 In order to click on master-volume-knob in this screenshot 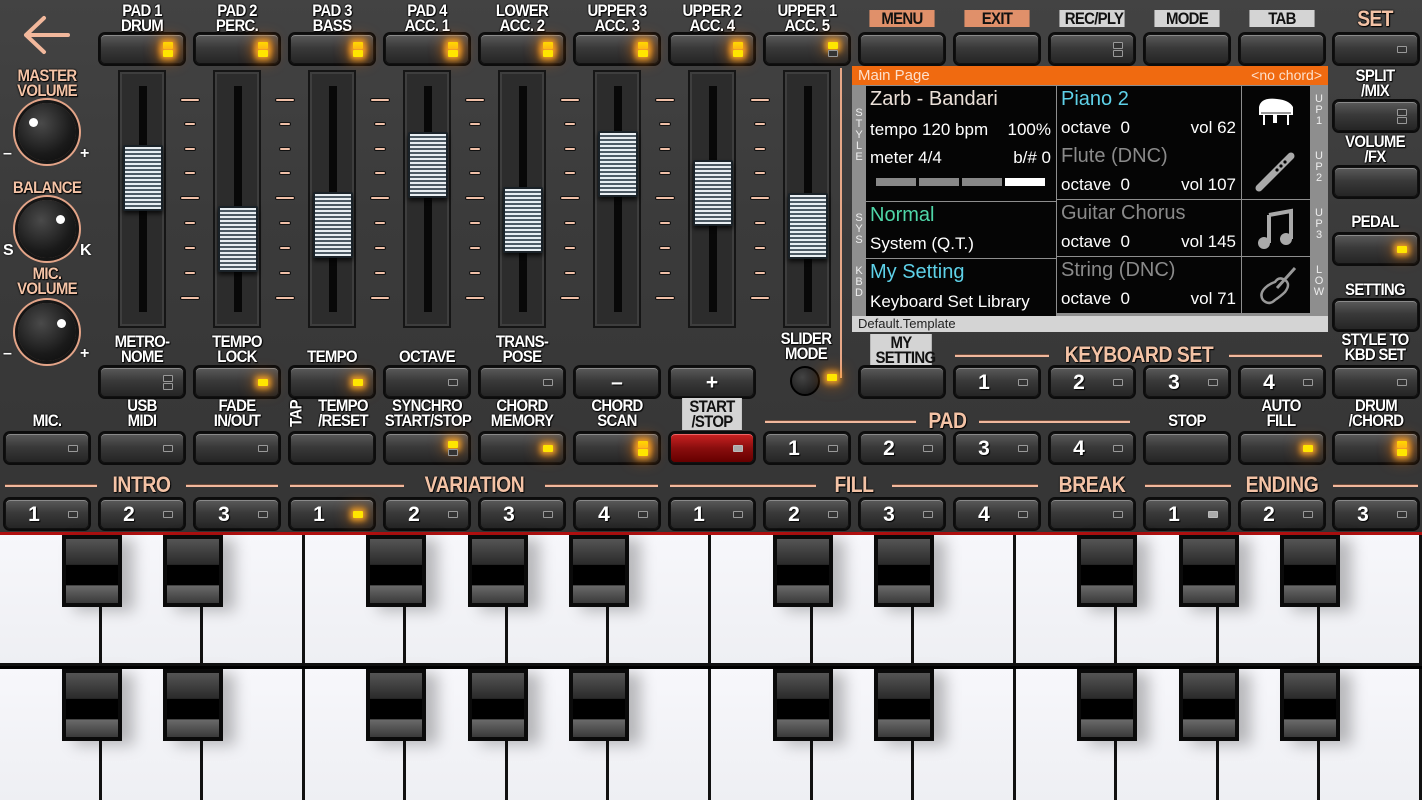, I will do `click(47, 132)`.